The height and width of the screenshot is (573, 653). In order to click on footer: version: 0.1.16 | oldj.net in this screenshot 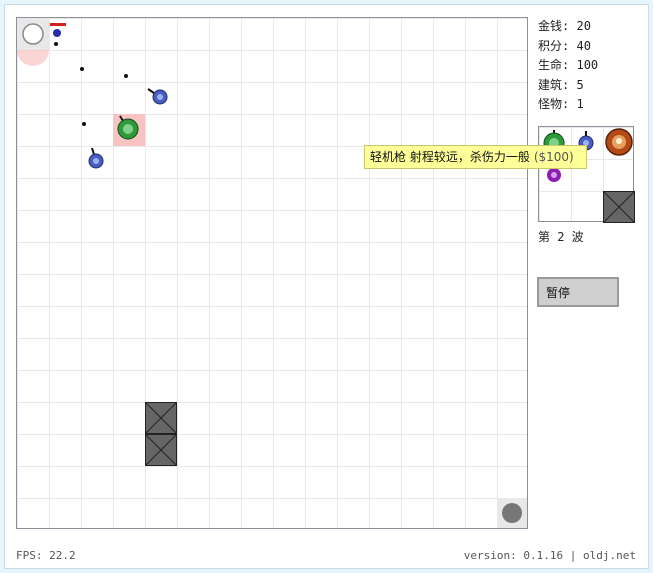, I will do `click(550, 555)`.